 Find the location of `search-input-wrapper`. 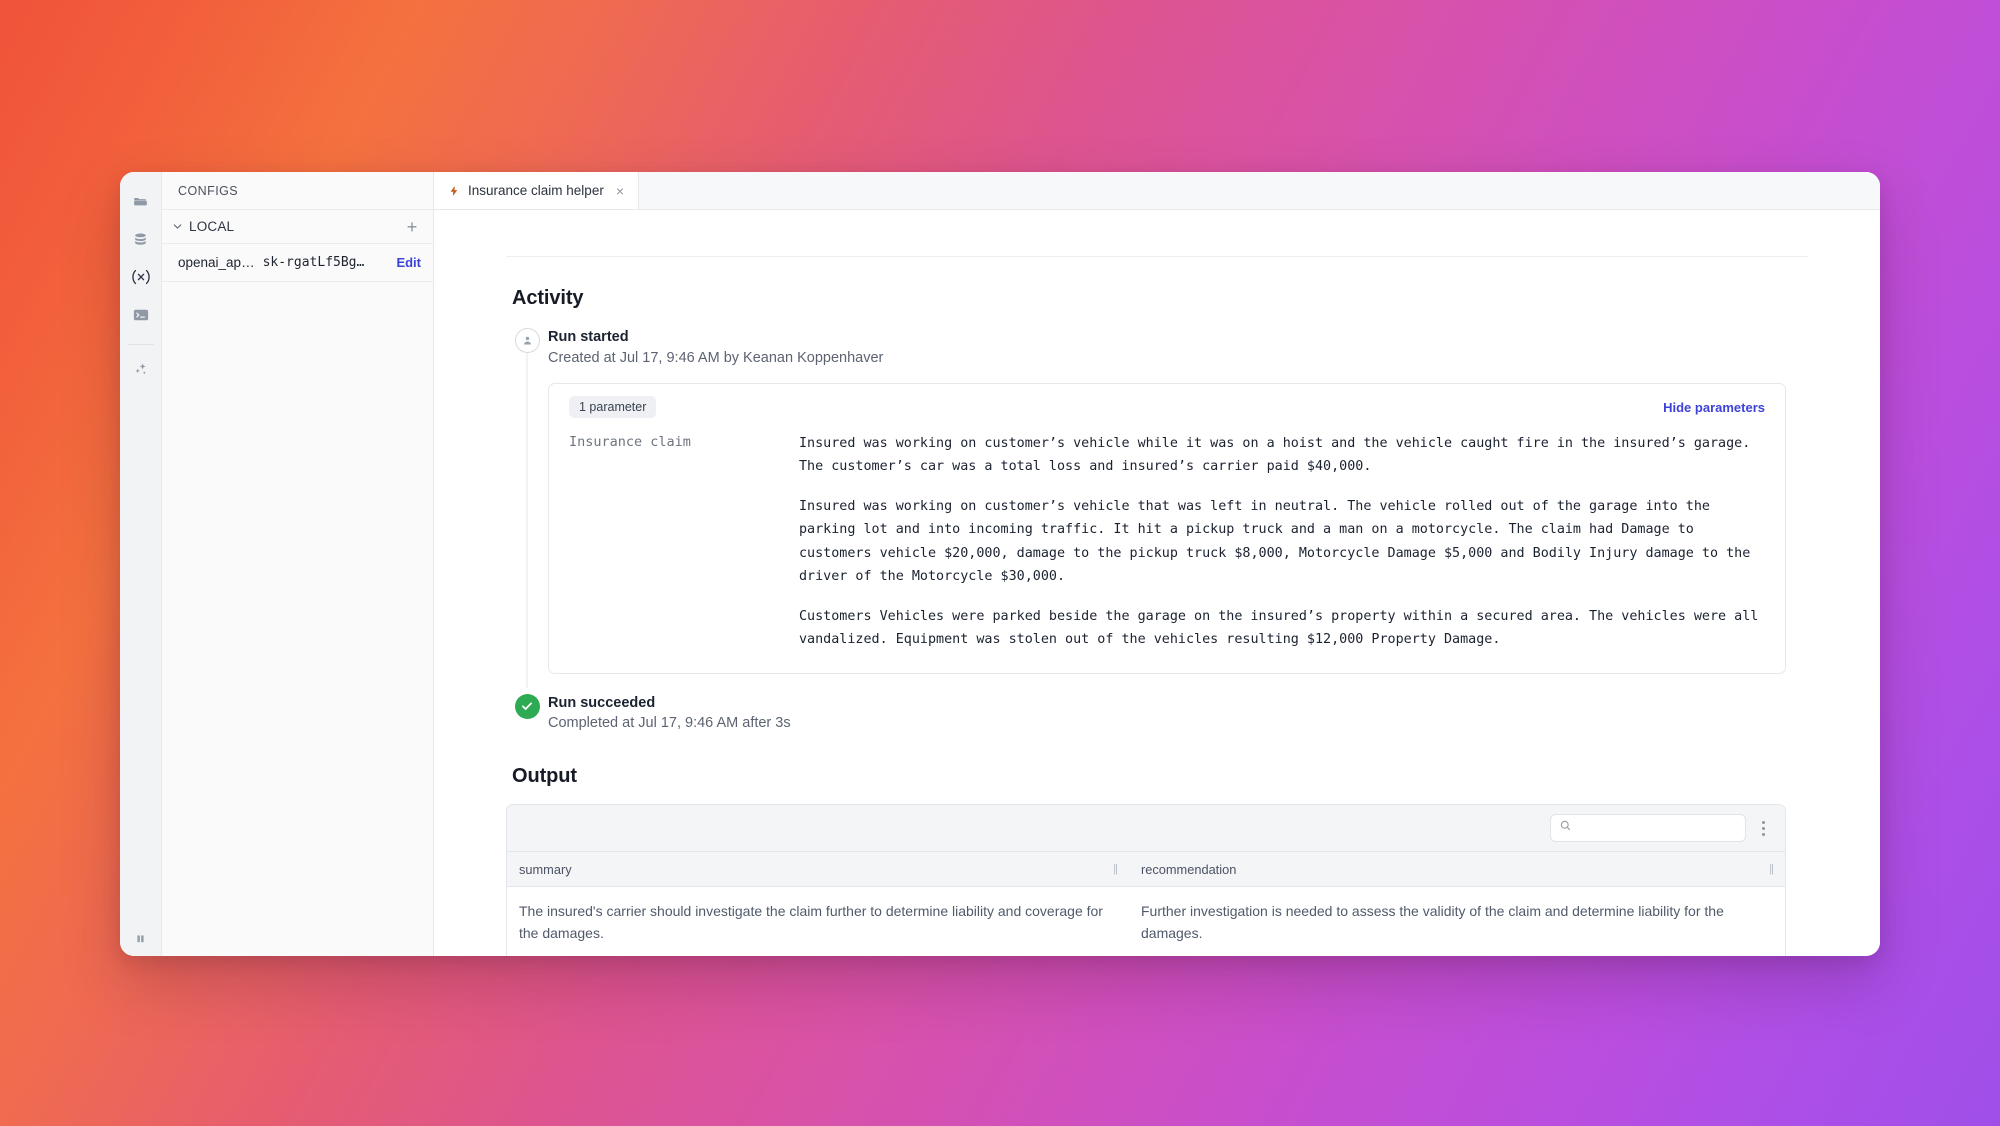

search-input-wrapper is located at coordinates (1648, 828).